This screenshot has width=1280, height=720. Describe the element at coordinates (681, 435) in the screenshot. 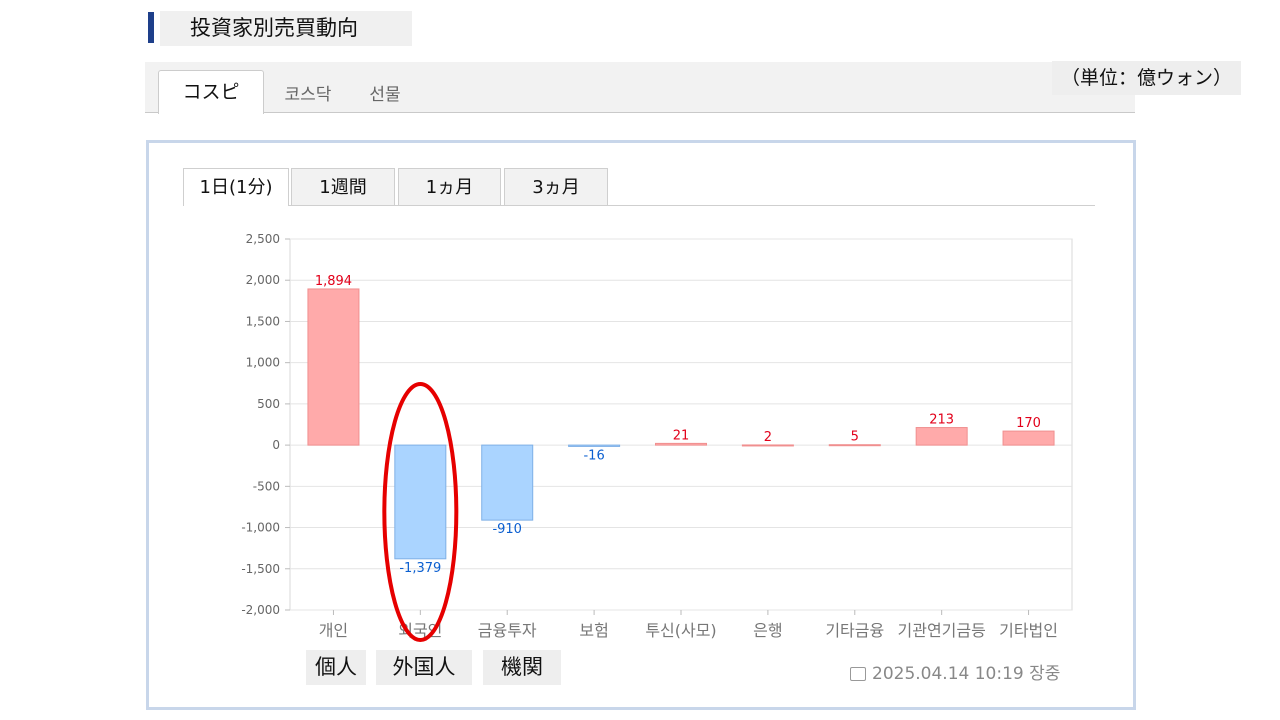

I see `data-label: 21` at that location.